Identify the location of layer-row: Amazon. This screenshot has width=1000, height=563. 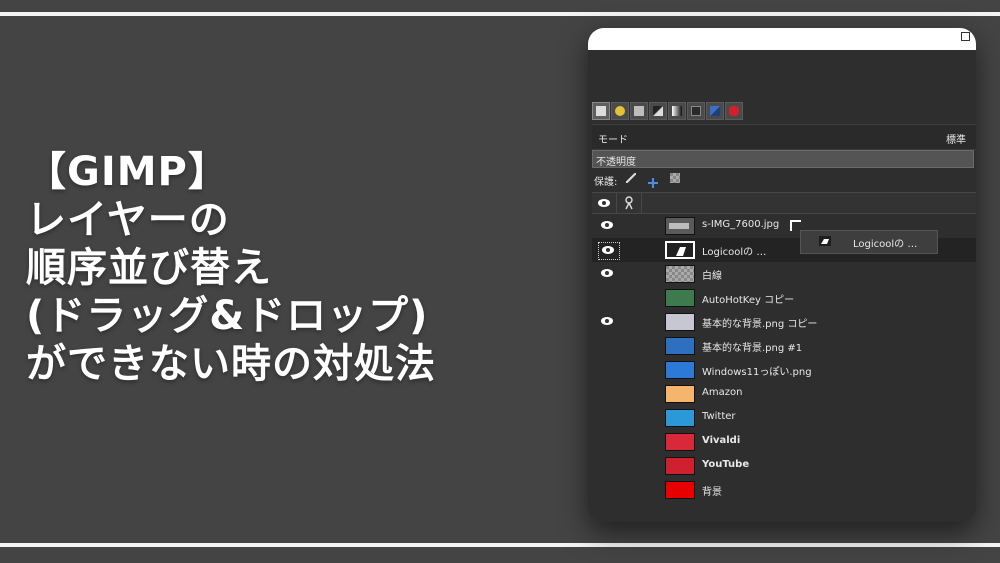
(784, 394).